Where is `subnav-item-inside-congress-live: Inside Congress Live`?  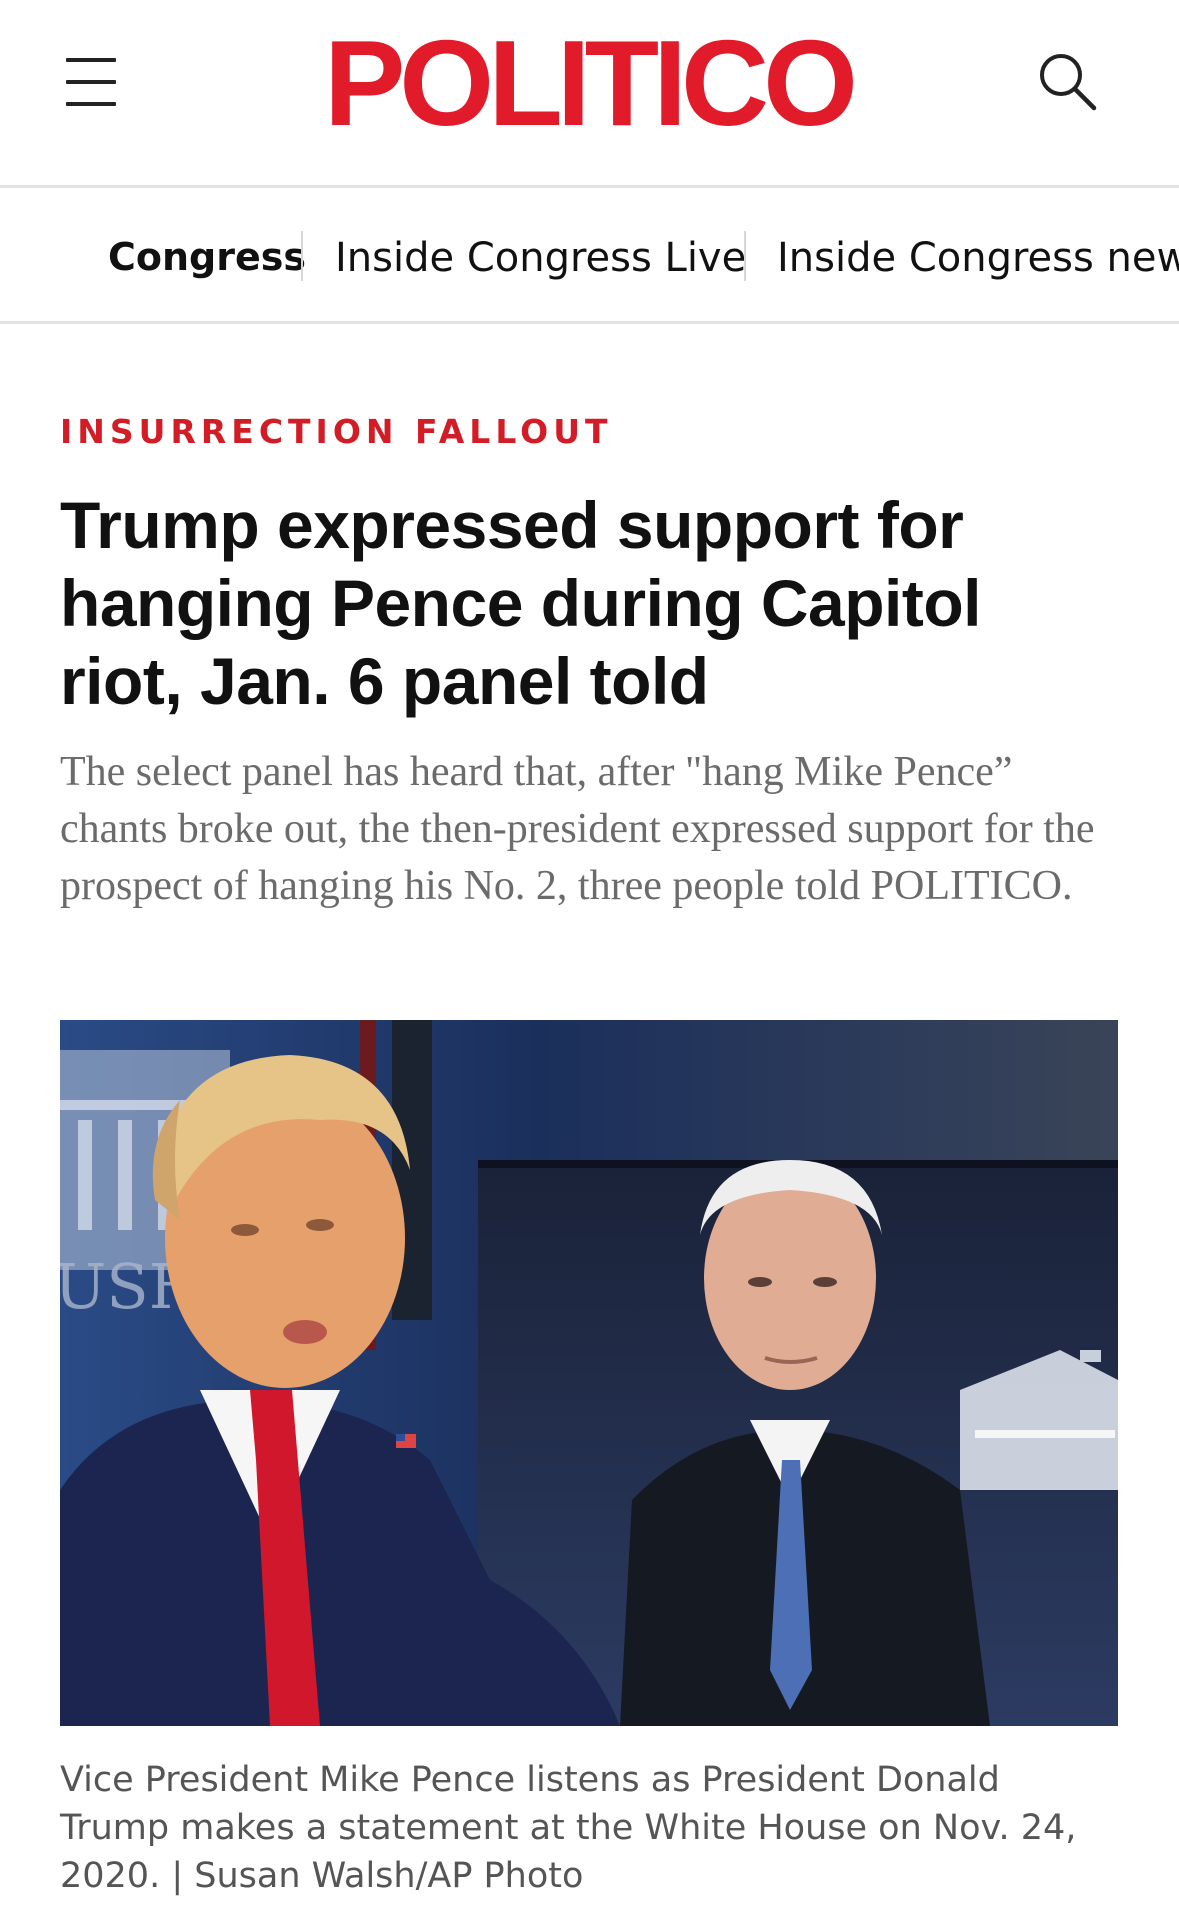
subnav-item-inside-congress-live: Inside Congress Live is located at coordinates (540, 258).